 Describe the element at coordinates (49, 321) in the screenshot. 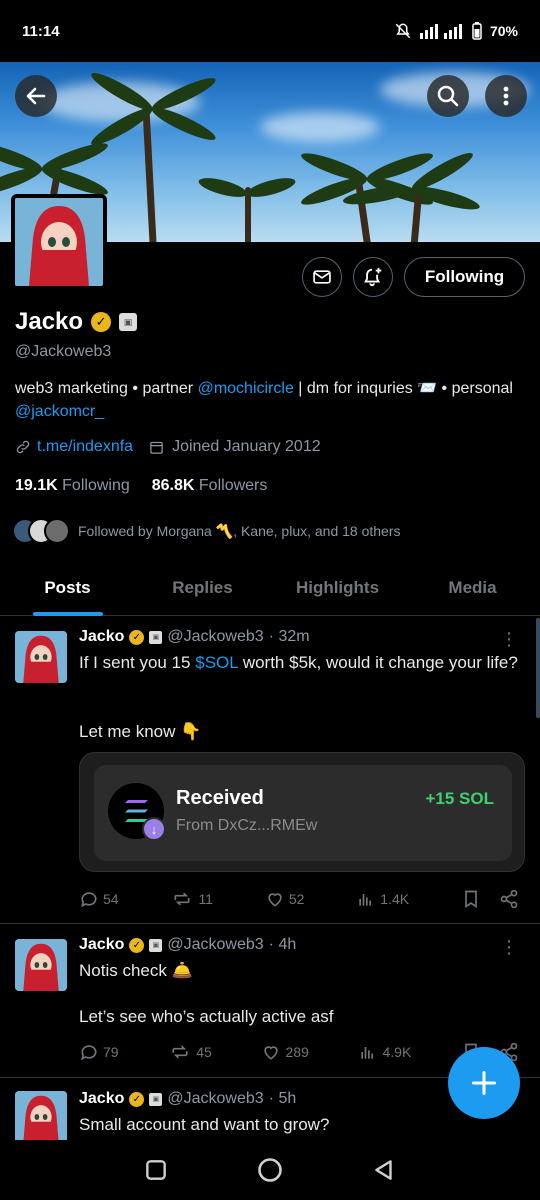

I see `profile-name: Jacko` at that location.